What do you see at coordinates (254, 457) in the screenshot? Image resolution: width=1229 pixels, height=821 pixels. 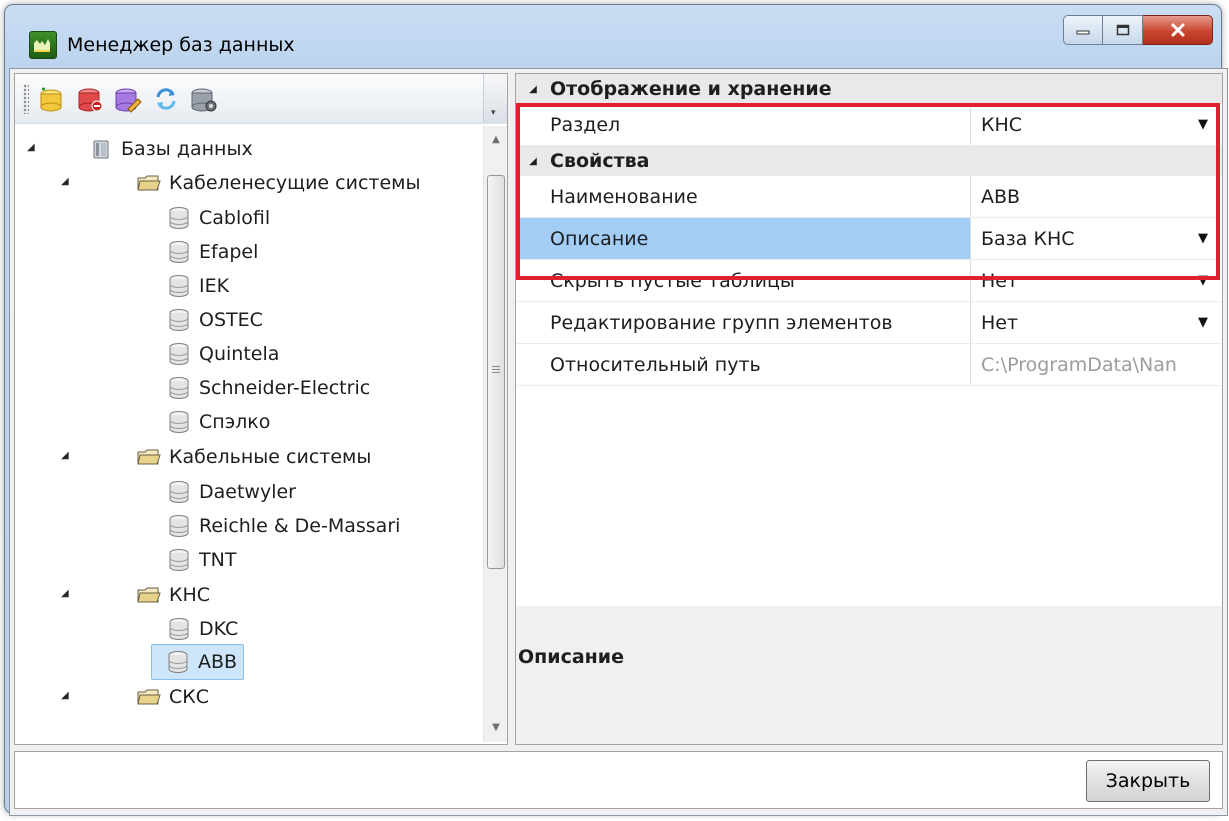 I see `tree-node-group: Кабельные системы` at bounding box center [254, 457].